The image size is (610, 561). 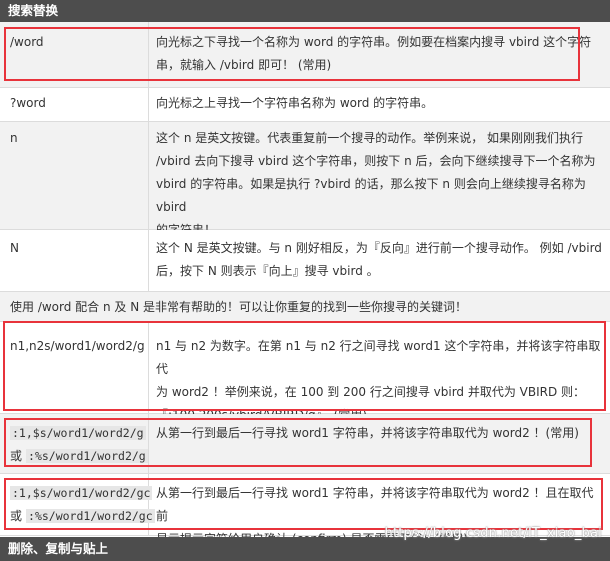 I want to click on command-cell: :1,$s/word1/word2/g 或:%s/word1/word2/g, so click(x=79, y=444).